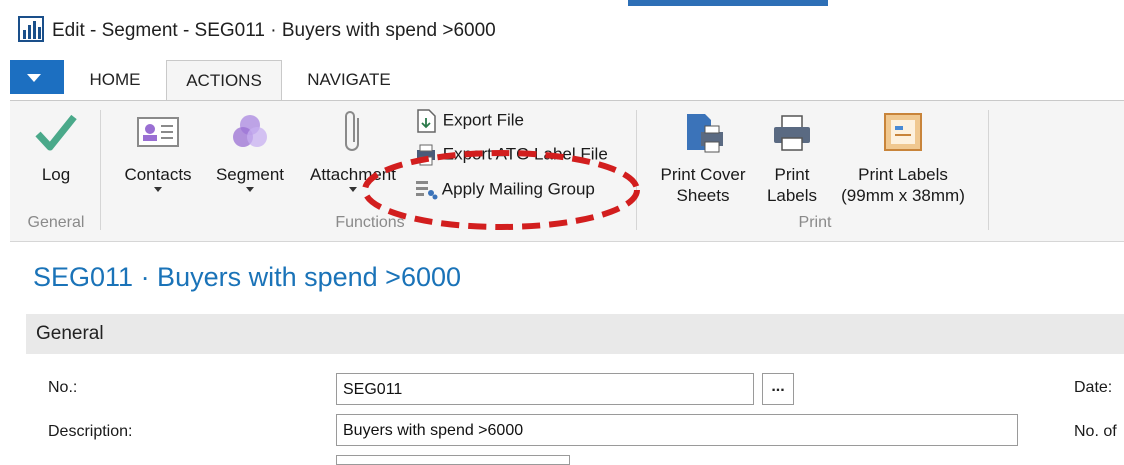 The width and height of the screenshot is (1124, 465). What do you see at coordinates (56, 222) in the screenshot?
I see `group-label-general: General` at bounding box center [56, 222].